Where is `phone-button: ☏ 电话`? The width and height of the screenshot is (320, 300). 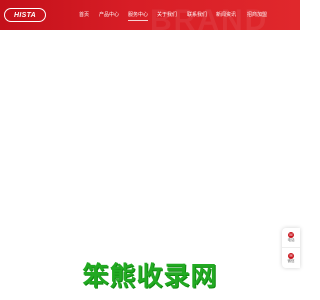 phone-button: ☏ 电话 is located at coordinates (291, 238).